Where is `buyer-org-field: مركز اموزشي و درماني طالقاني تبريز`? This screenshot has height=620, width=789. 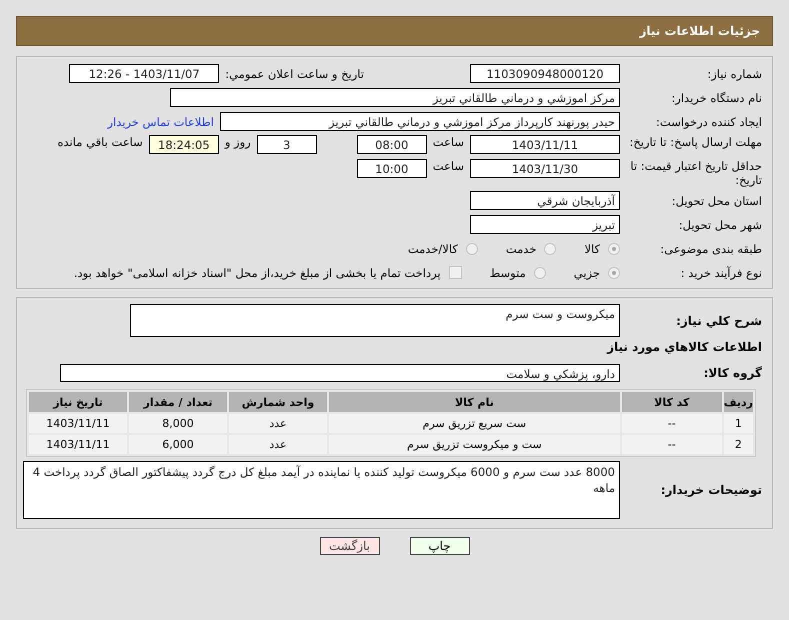 buyer-org-field: مركز اموزشي و درماني طالقاني تبريز is located at coordinates (395, 97).